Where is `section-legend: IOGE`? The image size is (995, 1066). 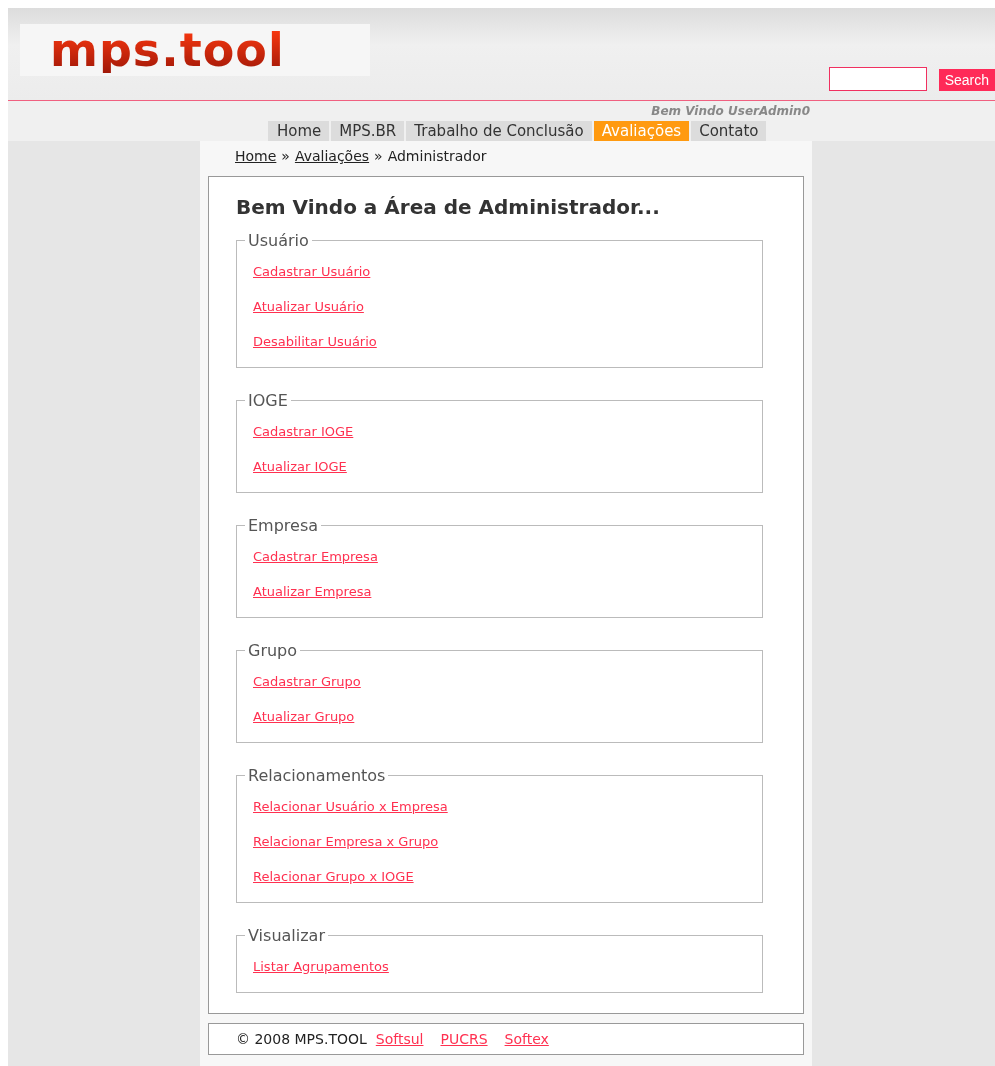 section-legend: IOGE is located at coordinates (268, 400).